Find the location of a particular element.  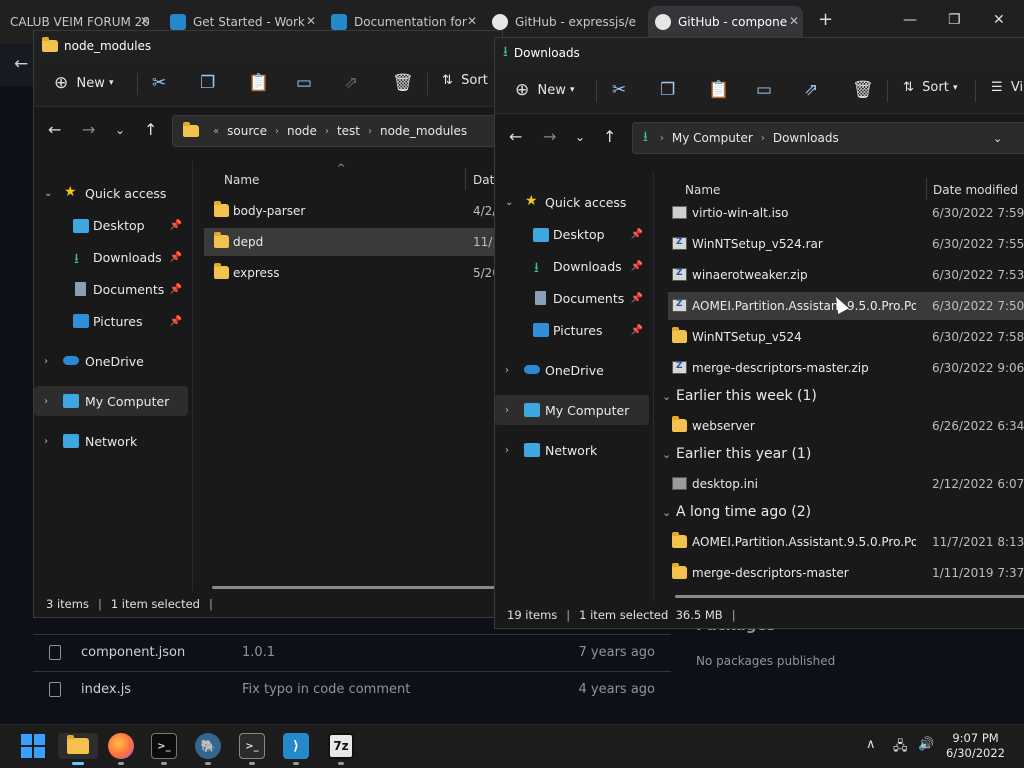

nav-item-downloads: ⭳ Downloads 📌 is located at coordinates (111, 257).